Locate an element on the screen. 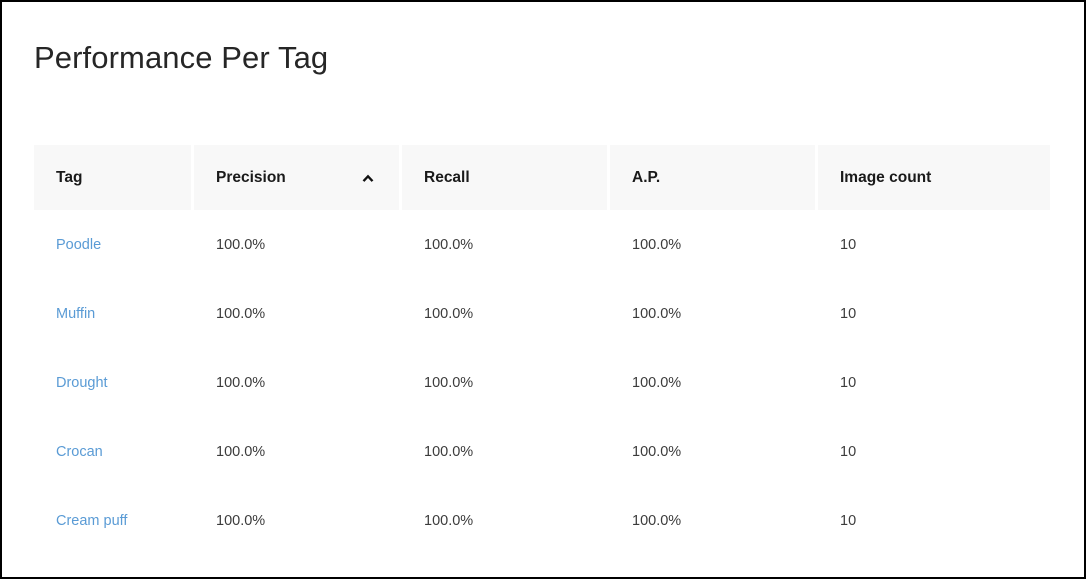 The height and width of the screenshot is (579, 1086). column-header-ap-label: A.P. is located at coordinates (646, 177).